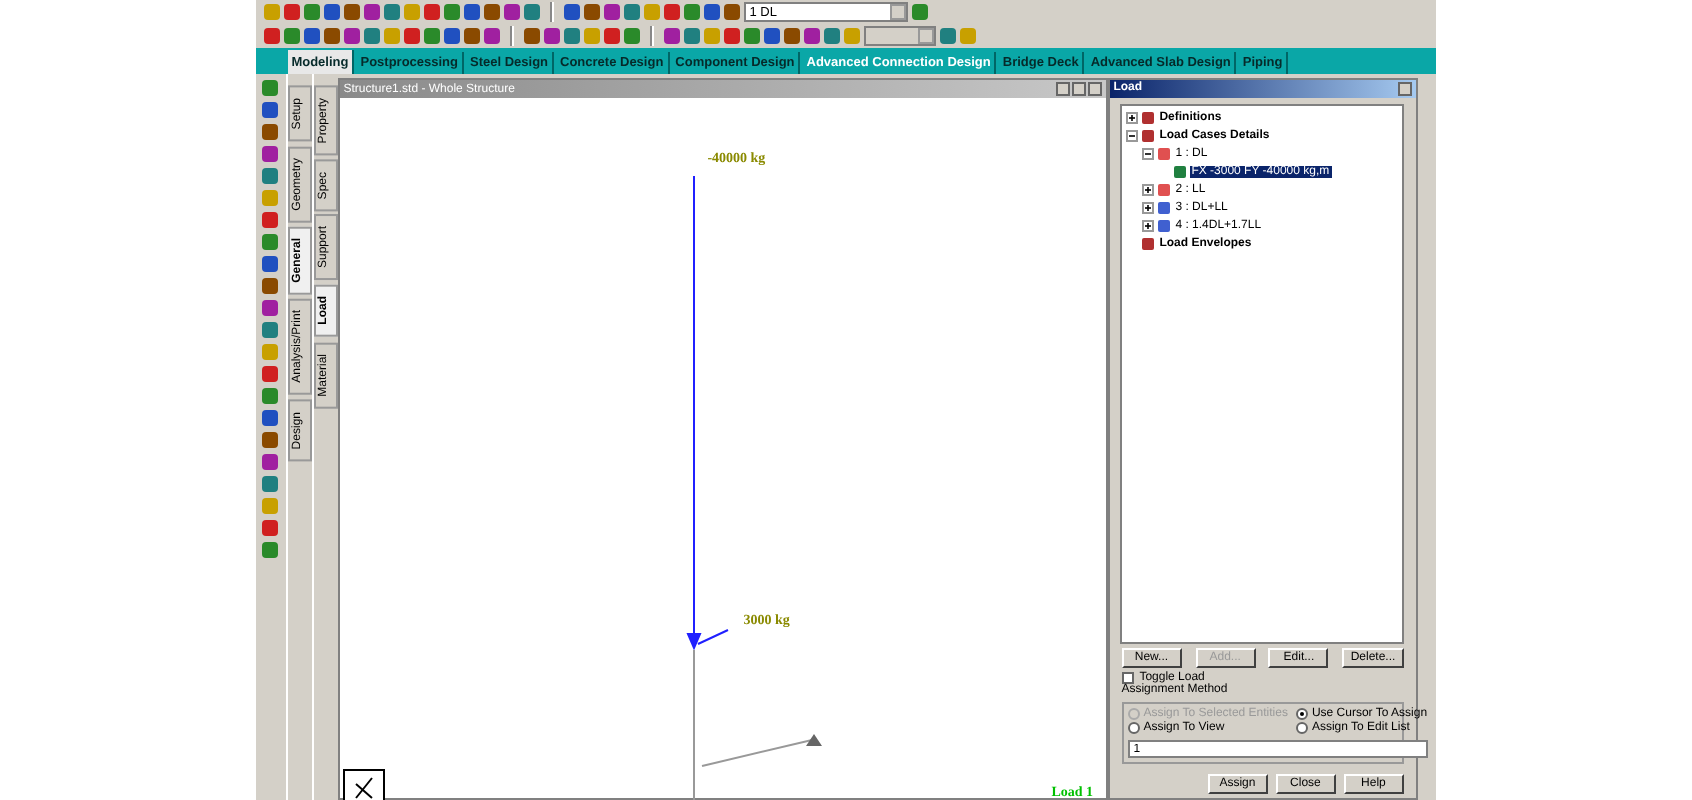 Image resolution: width=1692 pixels, height=800 pixels. What do you see at coordinates (1062, 89) in the screenshot?
I see `minimize-button` at bounding box center [1062, 89].